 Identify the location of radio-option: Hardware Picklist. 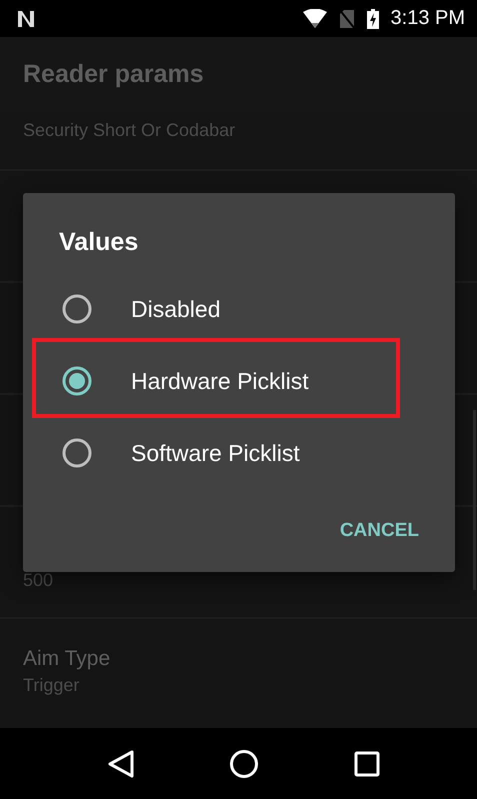
(239, 381).